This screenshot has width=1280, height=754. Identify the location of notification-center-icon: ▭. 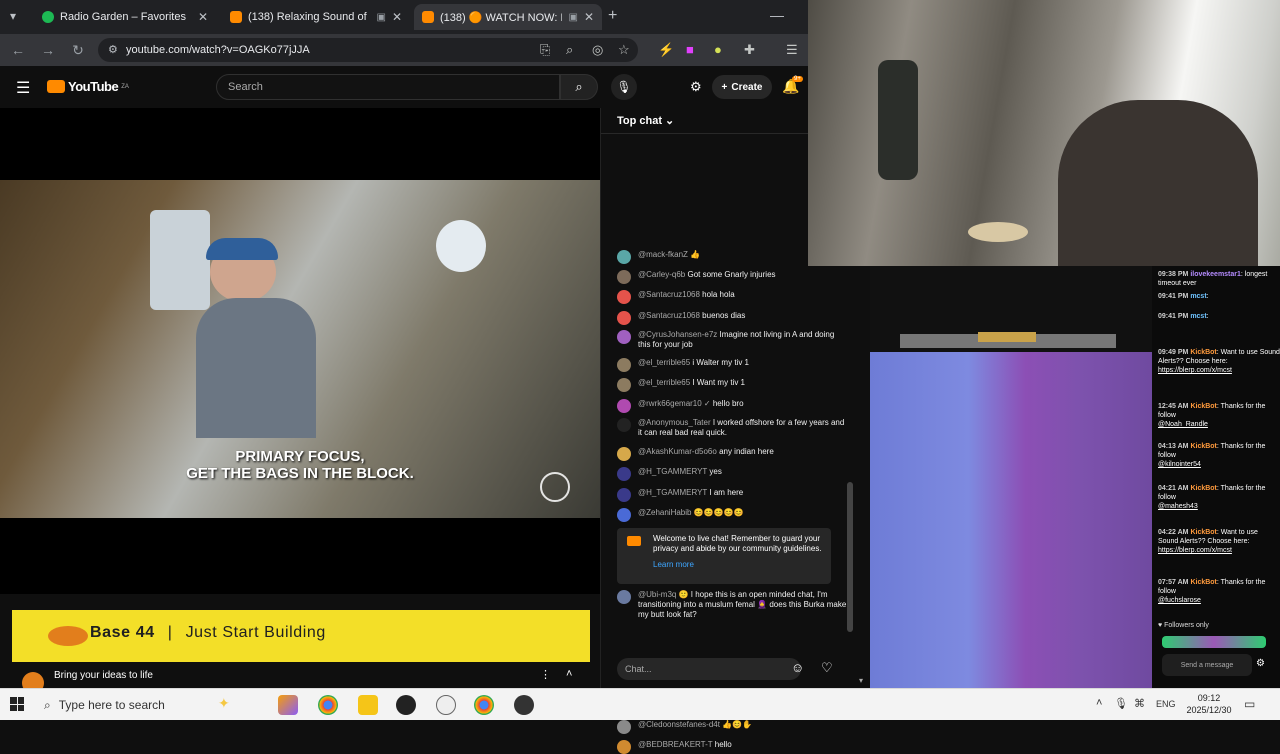
(1249, 704).